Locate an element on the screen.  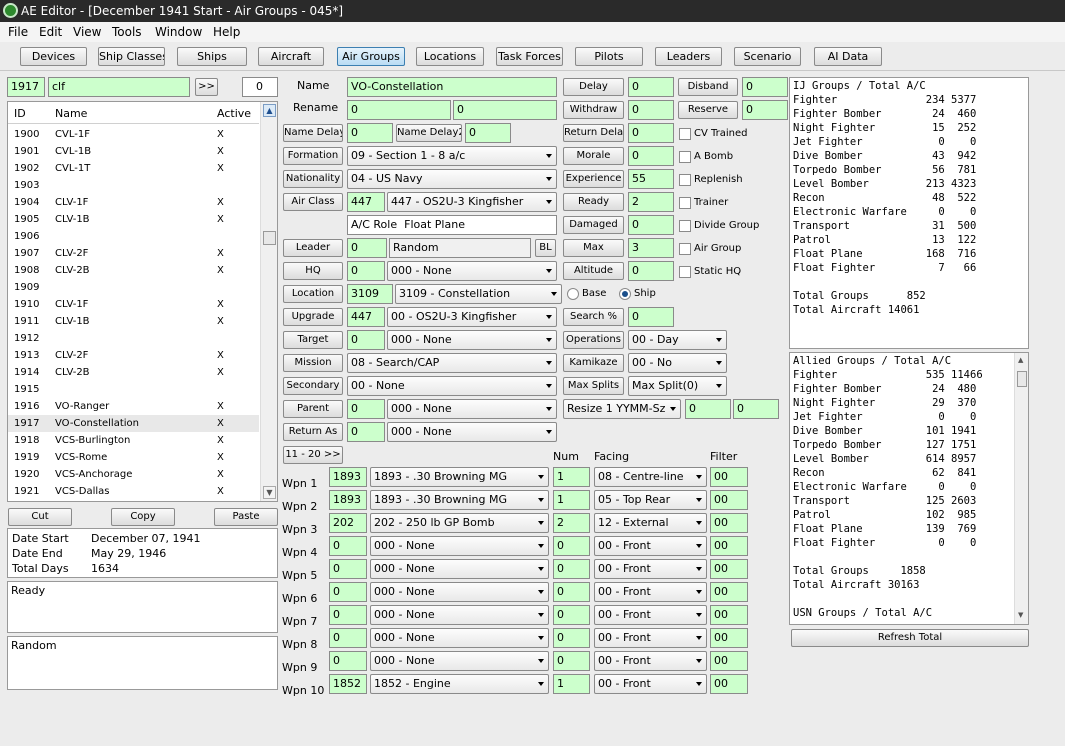
resize-field-b: 0 is located at coordinates (756, 409).